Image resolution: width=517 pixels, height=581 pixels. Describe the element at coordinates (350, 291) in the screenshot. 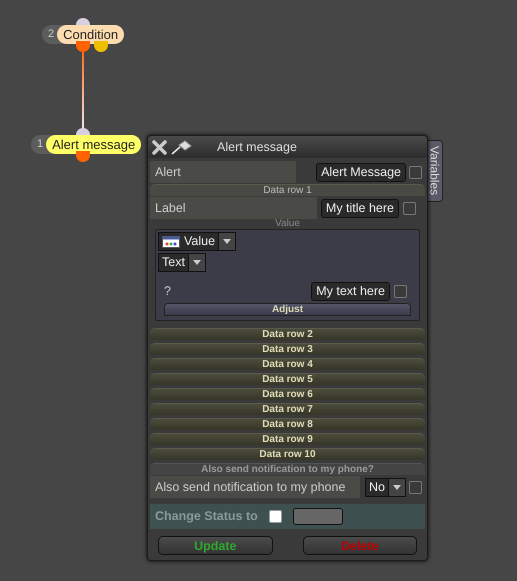

I see `text-field: My text here` at that location.